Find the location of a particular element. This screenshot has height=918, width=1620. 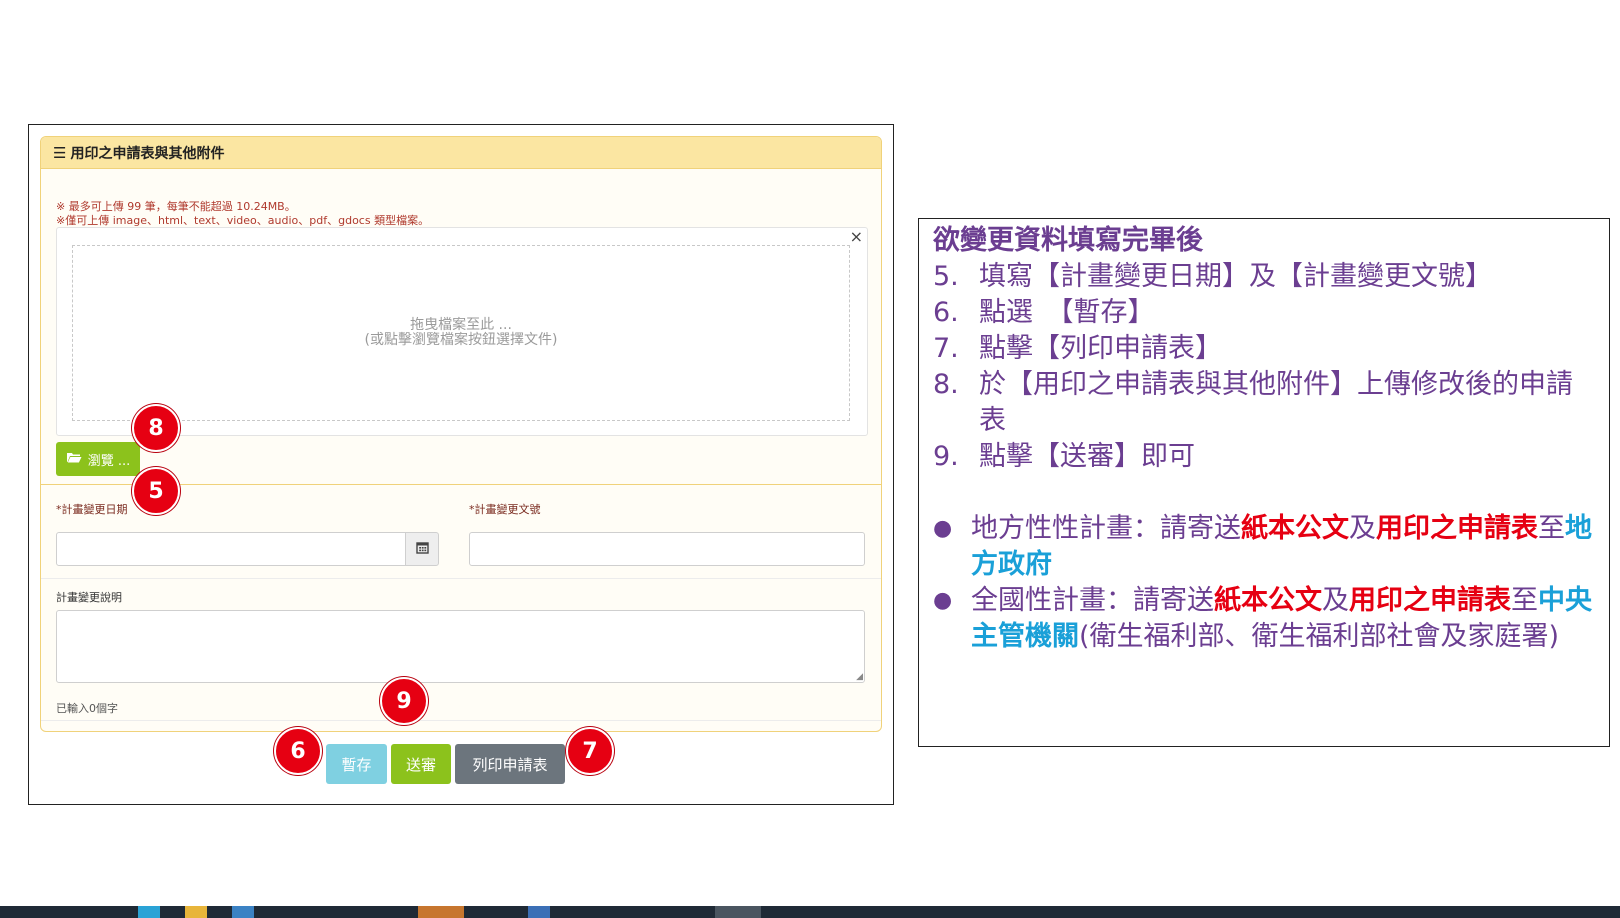

bottom-divider is located at coordinates (461, 720).